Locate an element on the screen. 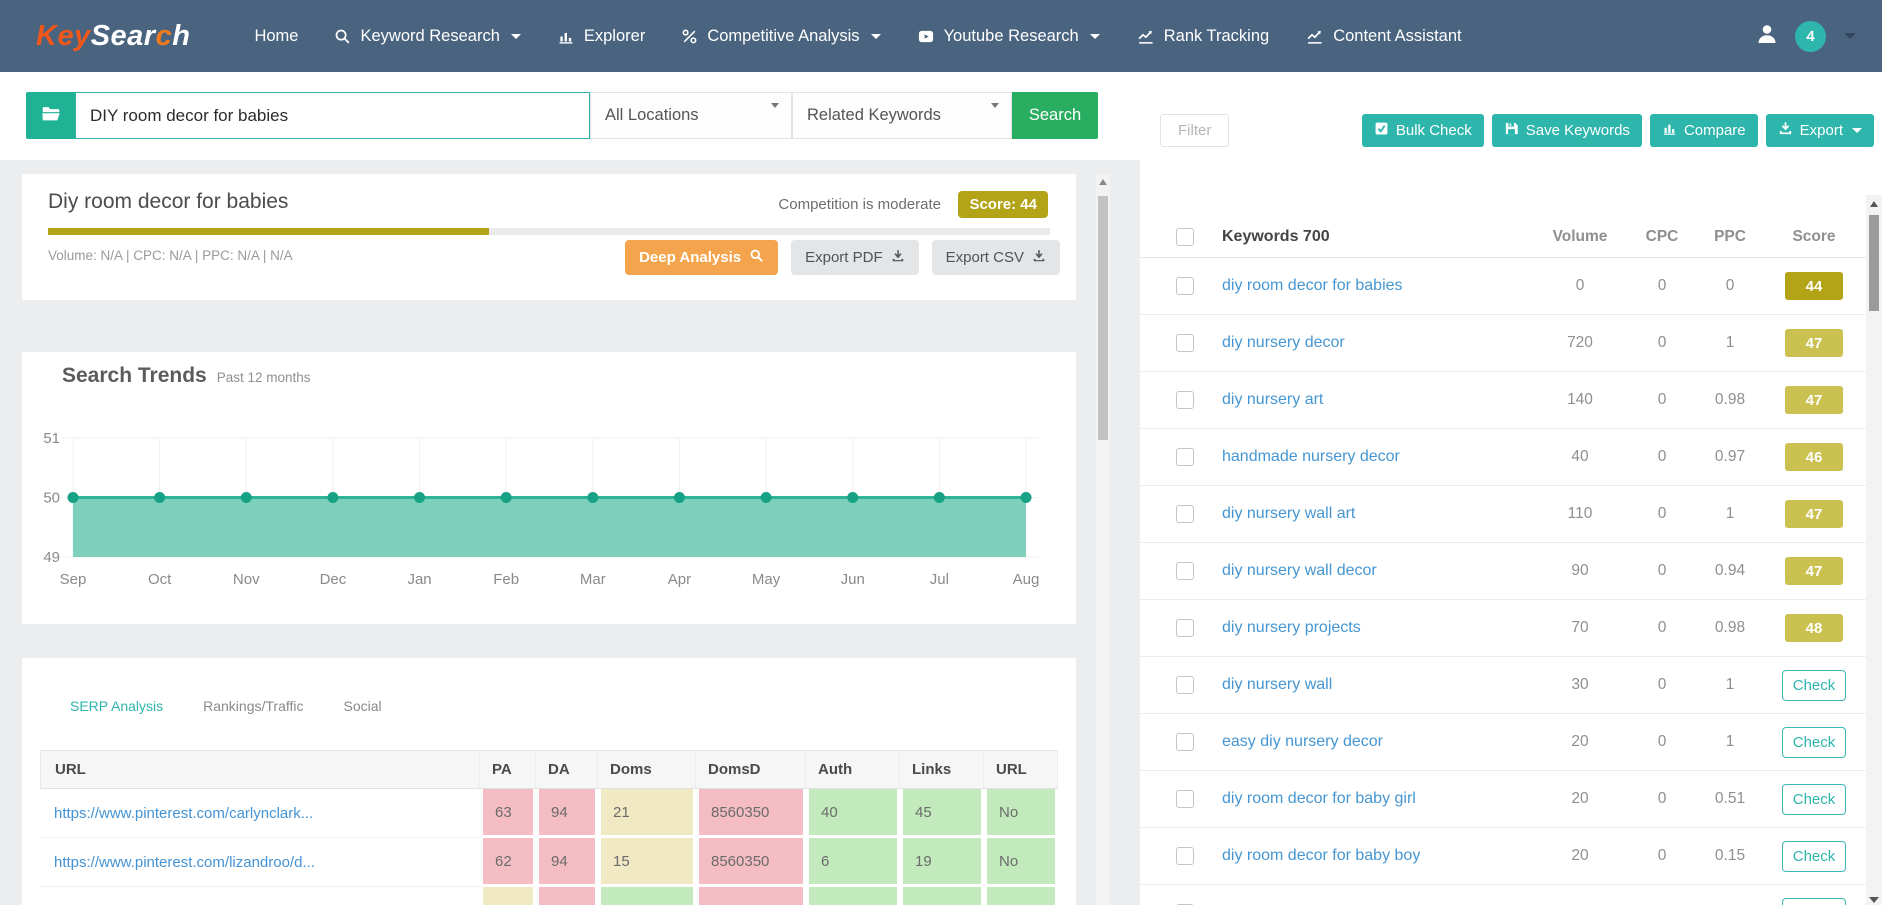 The height and width of the screenshot is (905, 1882). keyword-link: diy nursery wall art is located at coordinates (1288, 513).